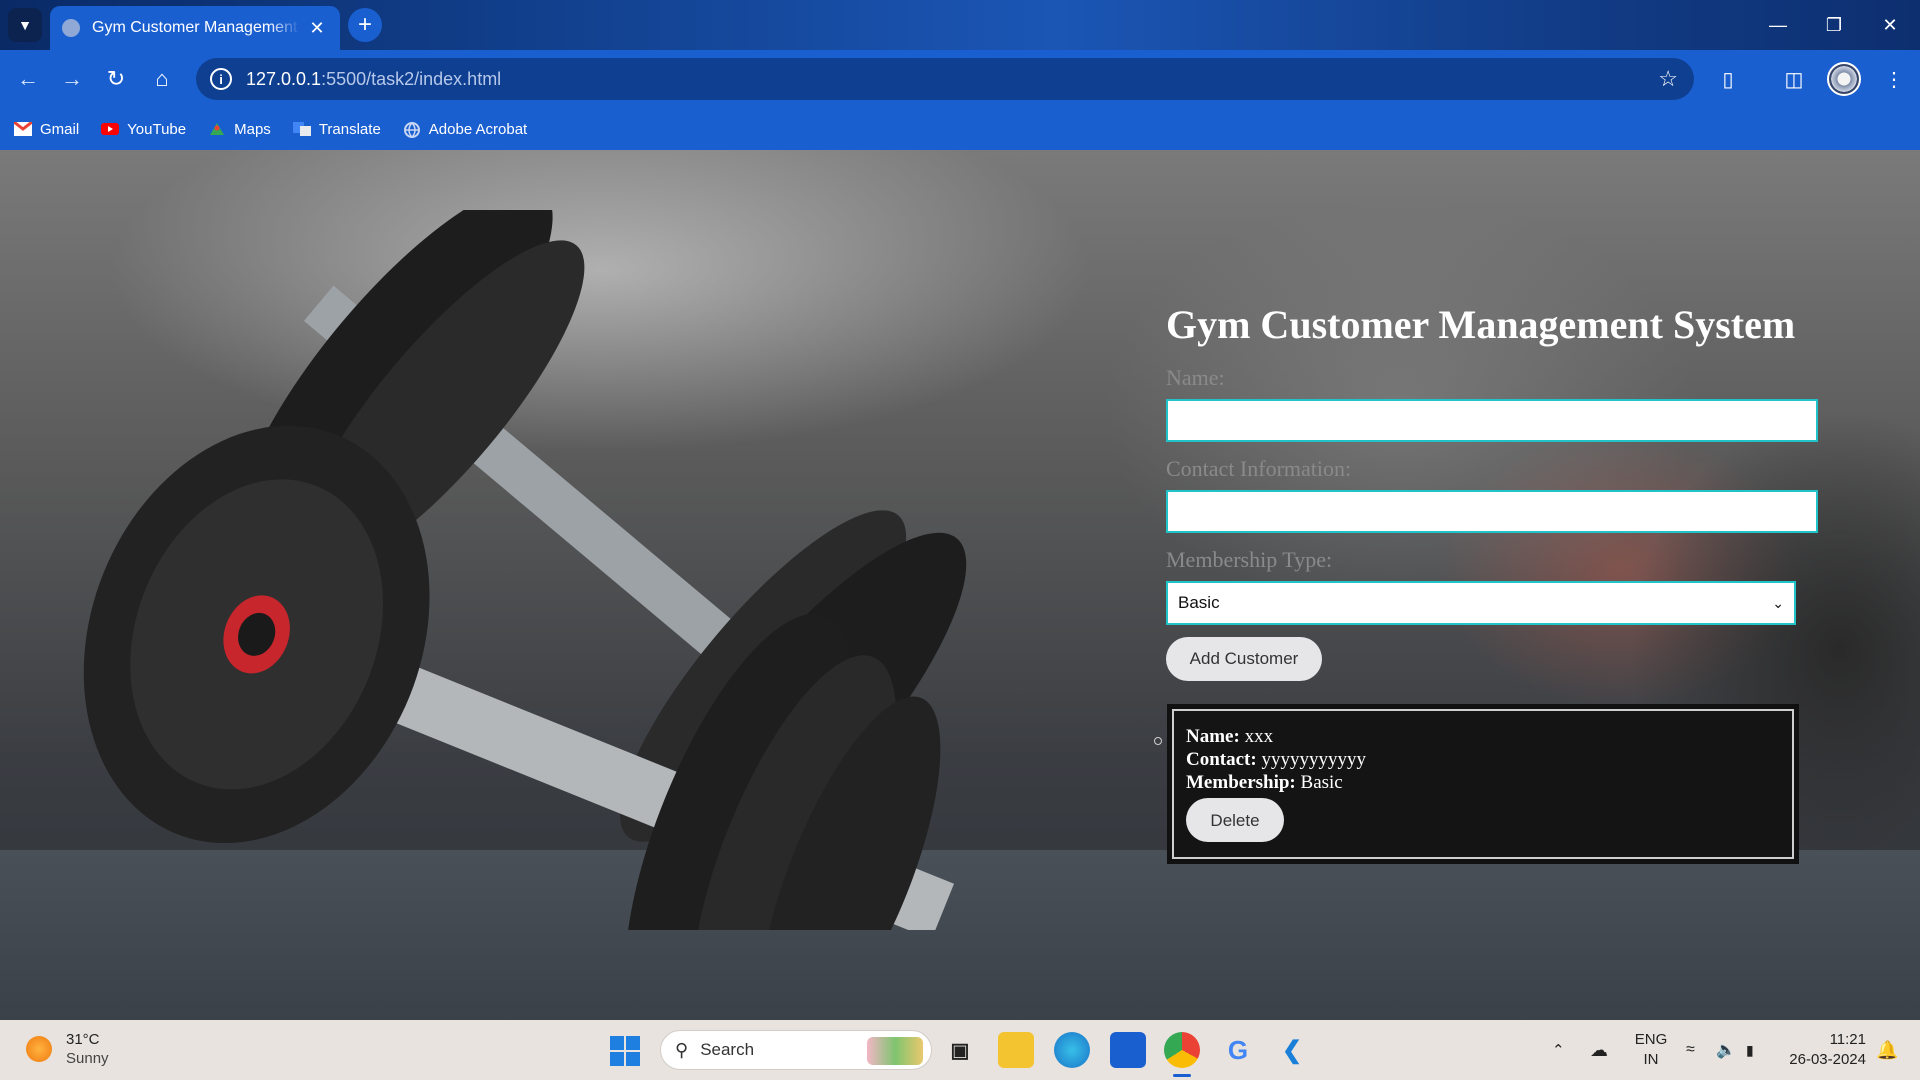 The height and width of the screenshot is (1080, 1920). Describe the element at coordinates (1230, 736) in the screenshot. I see `customer-name-row: Name: xxx` at that location.